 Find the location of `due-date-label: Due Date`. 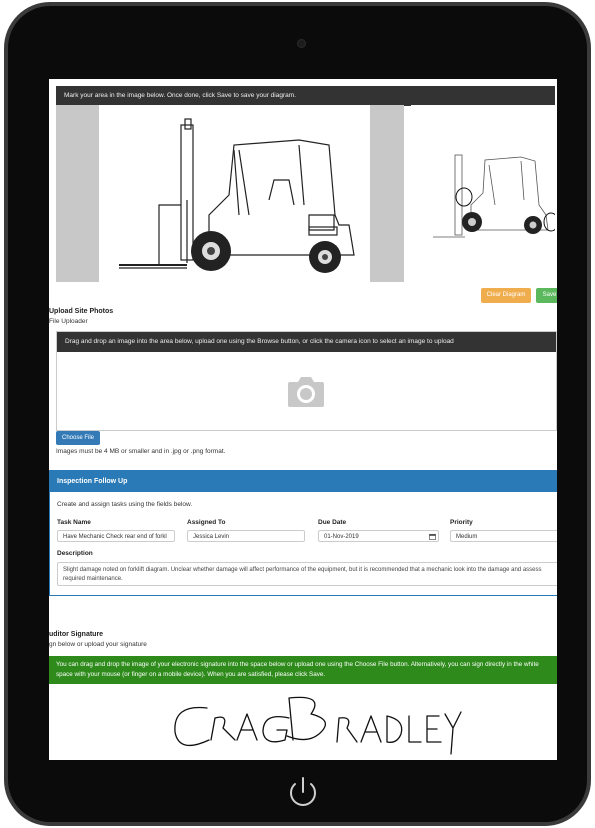

due-date-label: Due Date is located at coordinates (332, 522).